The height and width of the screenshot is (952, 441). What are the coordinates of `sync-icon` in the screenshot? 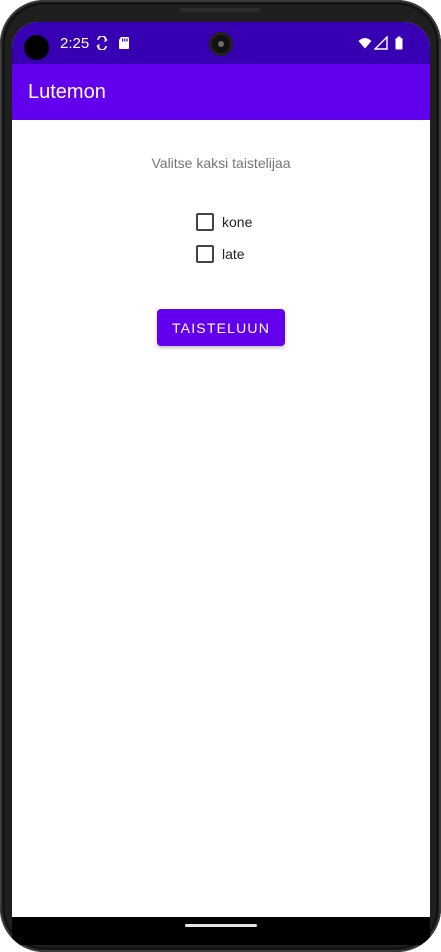 It's located at (102, 43).